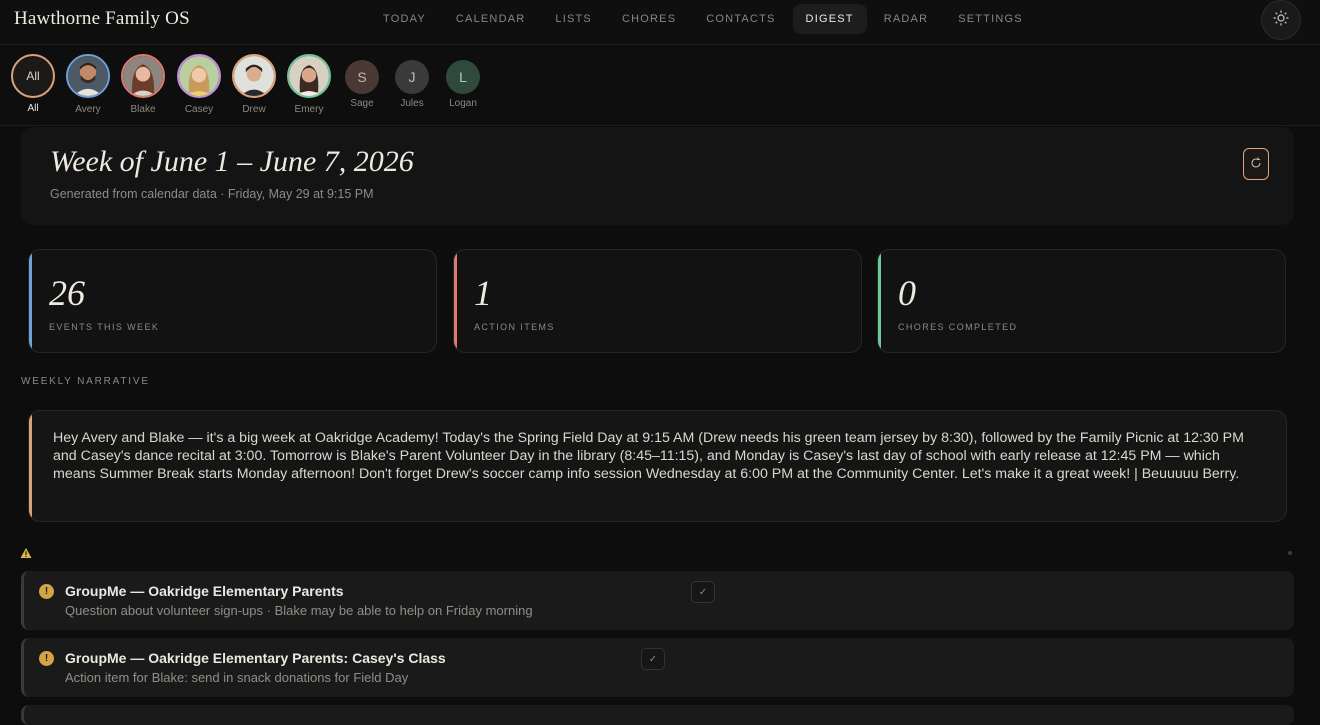 The image size is (1320, 725). Describe the element at coordinates (232, 161) in the screenshot. I see `digest-title: Week of June 1 – June 7, 2026` at that location.